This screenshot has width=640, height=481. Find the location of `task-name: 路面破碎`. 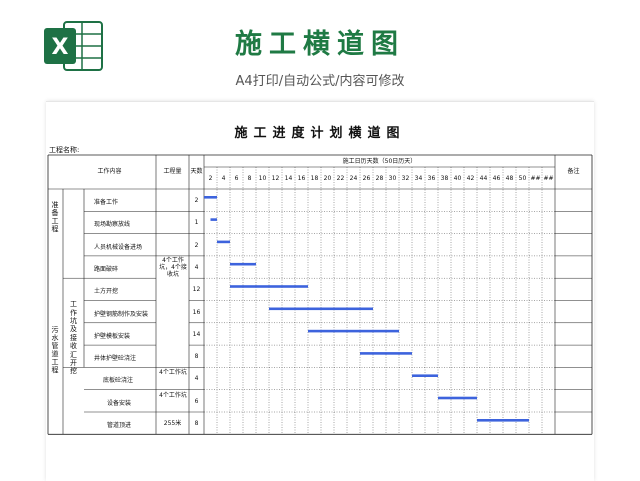

task-name: 路面破碎 is located at coordinates (106, 269).